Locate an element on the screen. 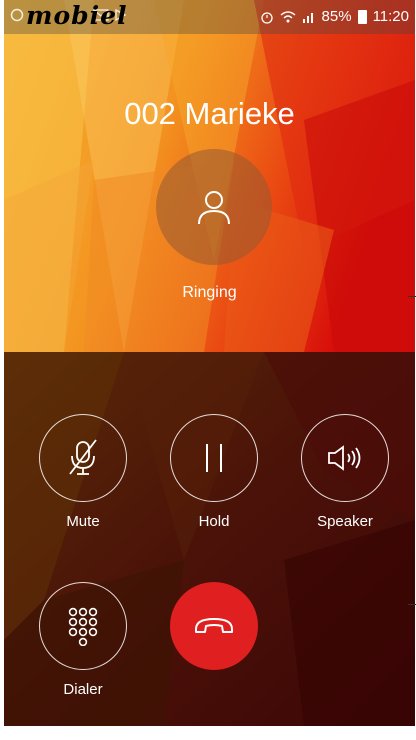 Image resolution: width=416 pixels, height=740 pixels. end-call-button is located at coordinates (214, 626).